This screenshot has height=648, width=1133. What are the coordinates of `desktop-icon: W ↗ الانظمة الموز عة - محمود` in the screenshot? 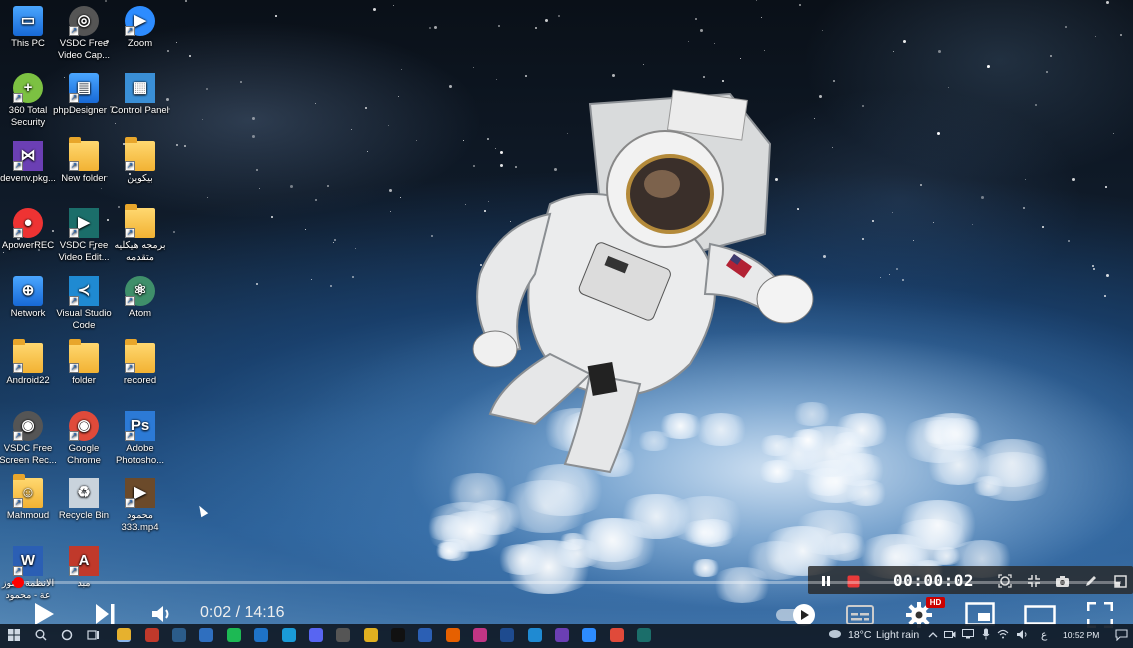 It's located at (29, 573).